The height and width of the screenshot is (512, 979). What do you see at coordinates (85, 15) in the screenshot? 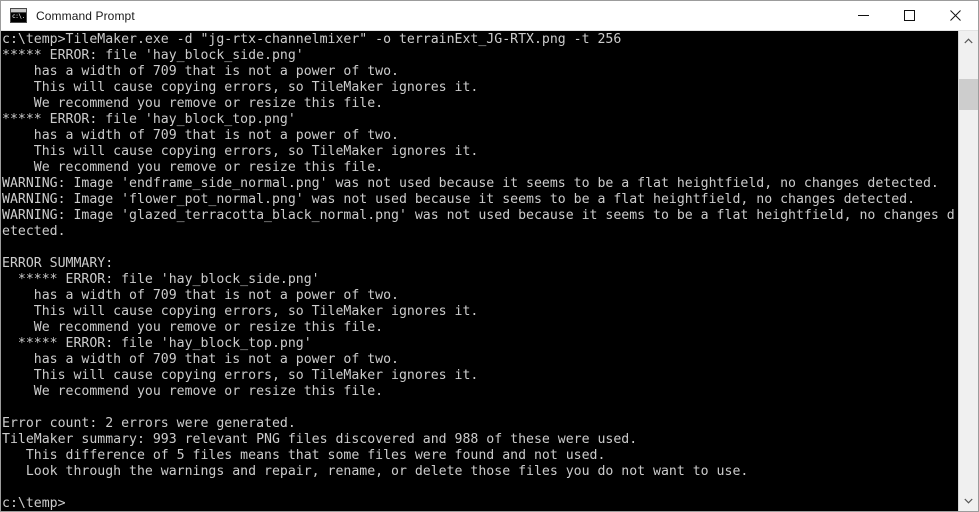
I see `window-title: Command Prompt` at bounding box center [85, 15].